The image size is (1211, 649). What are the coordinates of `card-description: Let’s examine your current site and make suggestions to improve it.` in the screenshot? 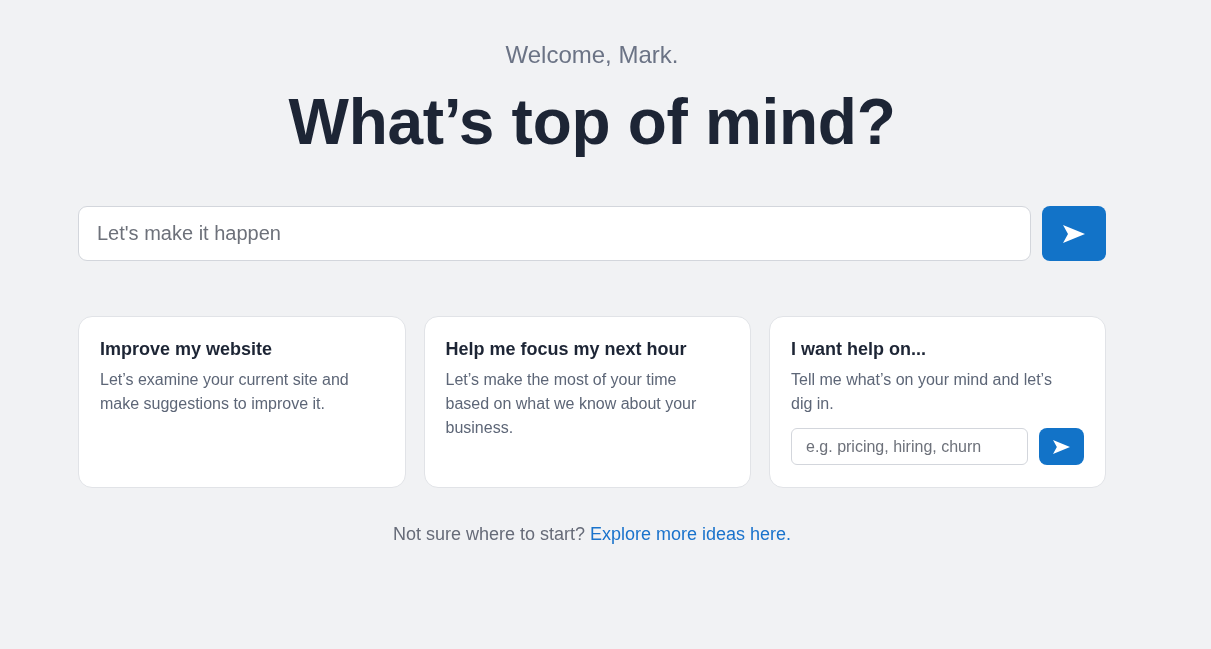 It's located at (225, 392).